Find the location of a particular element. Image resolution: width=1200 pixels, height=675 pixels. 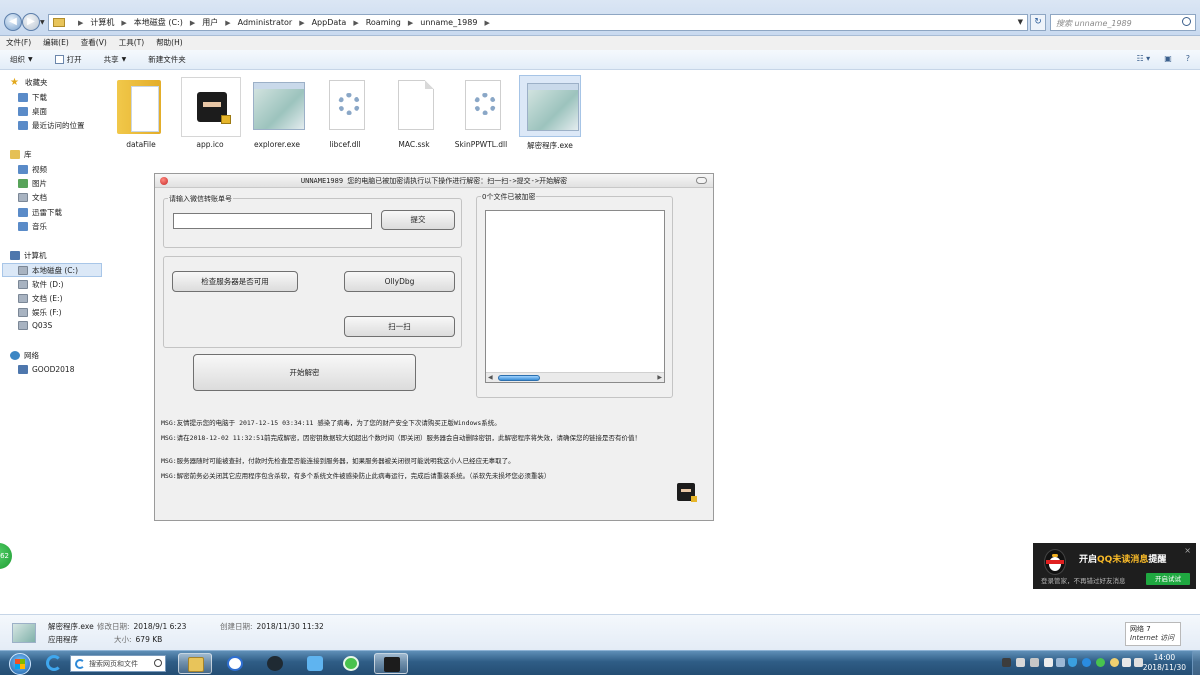

preview-pane-icon: ▣ is located at coordinates (1168, 58).